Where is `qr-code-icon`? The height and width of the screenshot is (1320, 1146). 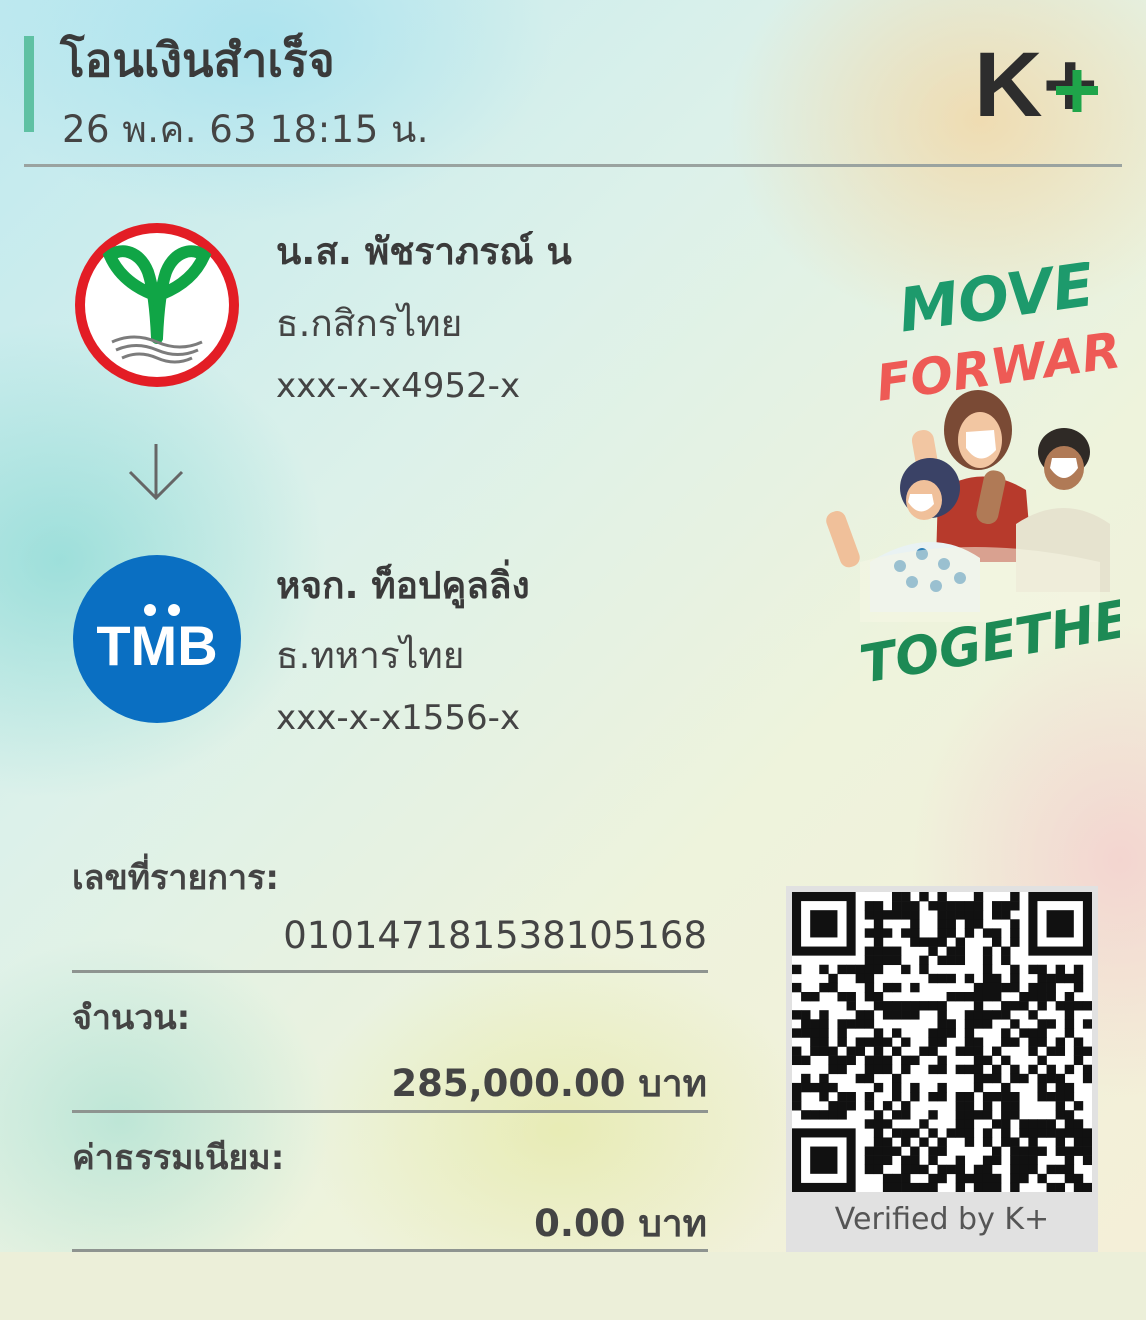 qr-code-icon is located at coordinates (942, 1042).